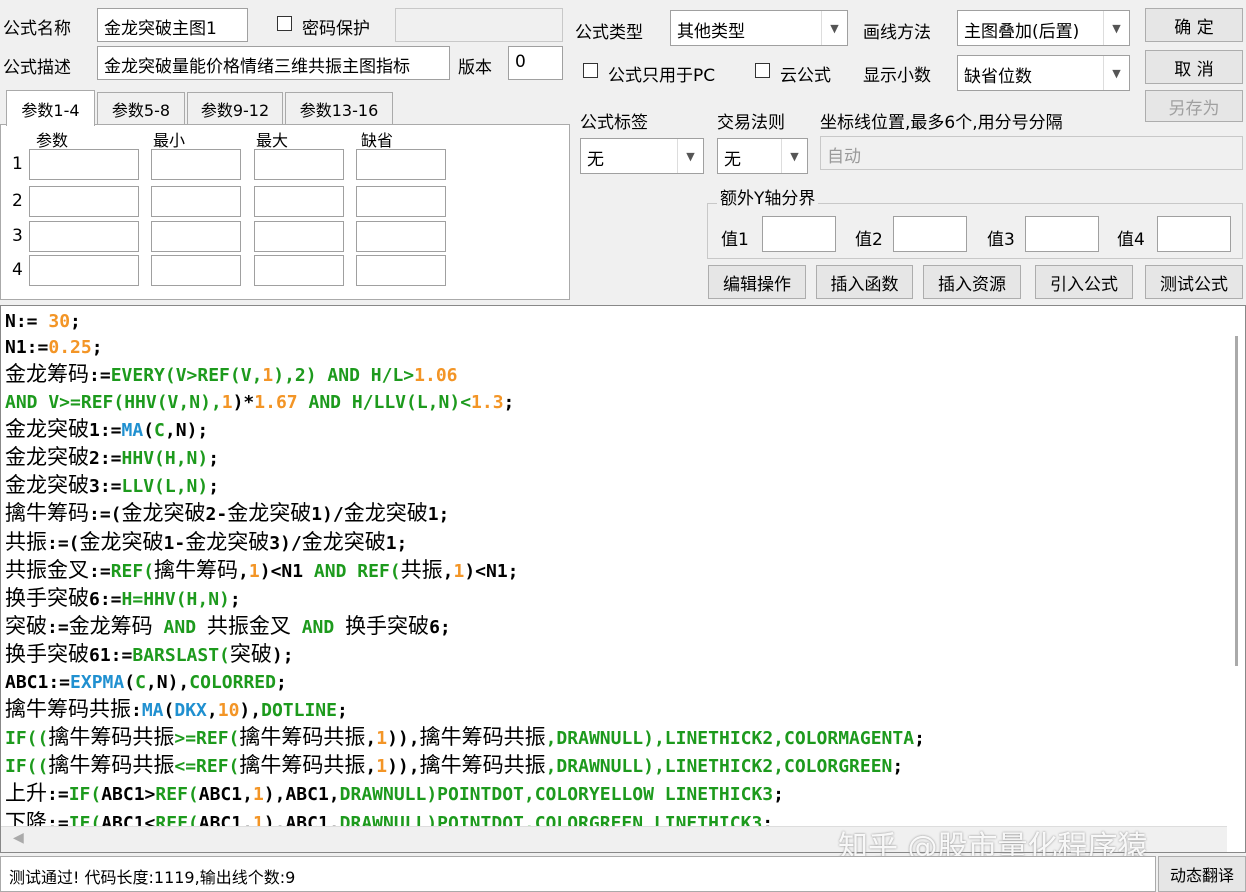 Image resolution: width=1246 pixels, height=892 pixels. What do you see at coordinates (1084, 282) in the screenshot?
I see `import-formula-button: 引入公式` at bounding box center [1084, 282].